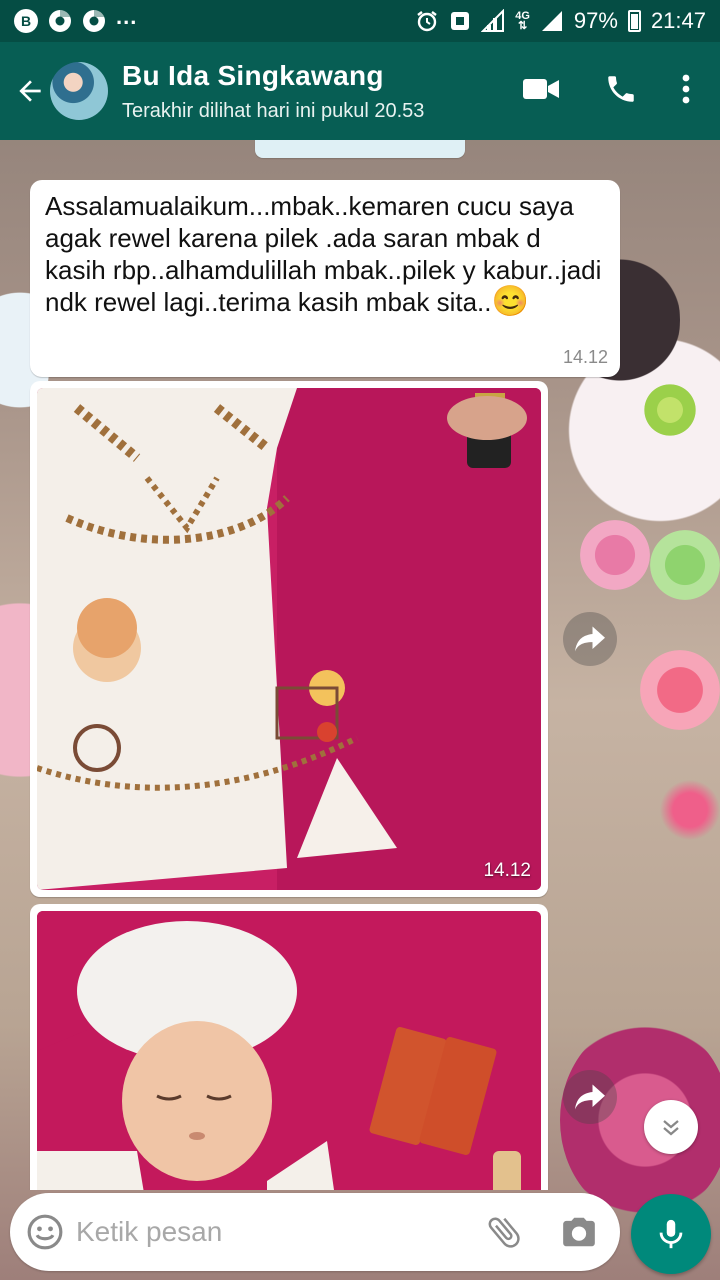 The image size is (720, 1280). Describe the element at coordinates (273, 110) in the screenshot. I see `last-seen: Terakhir dilihat hari ini pukul 20.53` at that location.